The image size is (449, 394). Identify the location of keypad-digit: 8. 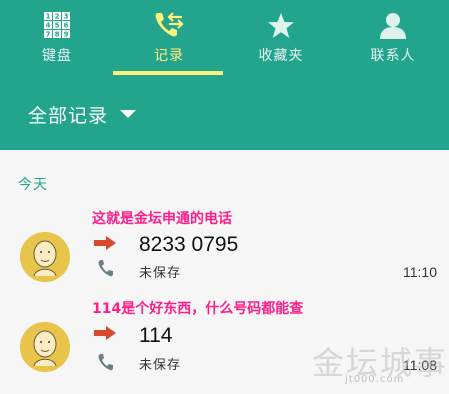
(57, 35).